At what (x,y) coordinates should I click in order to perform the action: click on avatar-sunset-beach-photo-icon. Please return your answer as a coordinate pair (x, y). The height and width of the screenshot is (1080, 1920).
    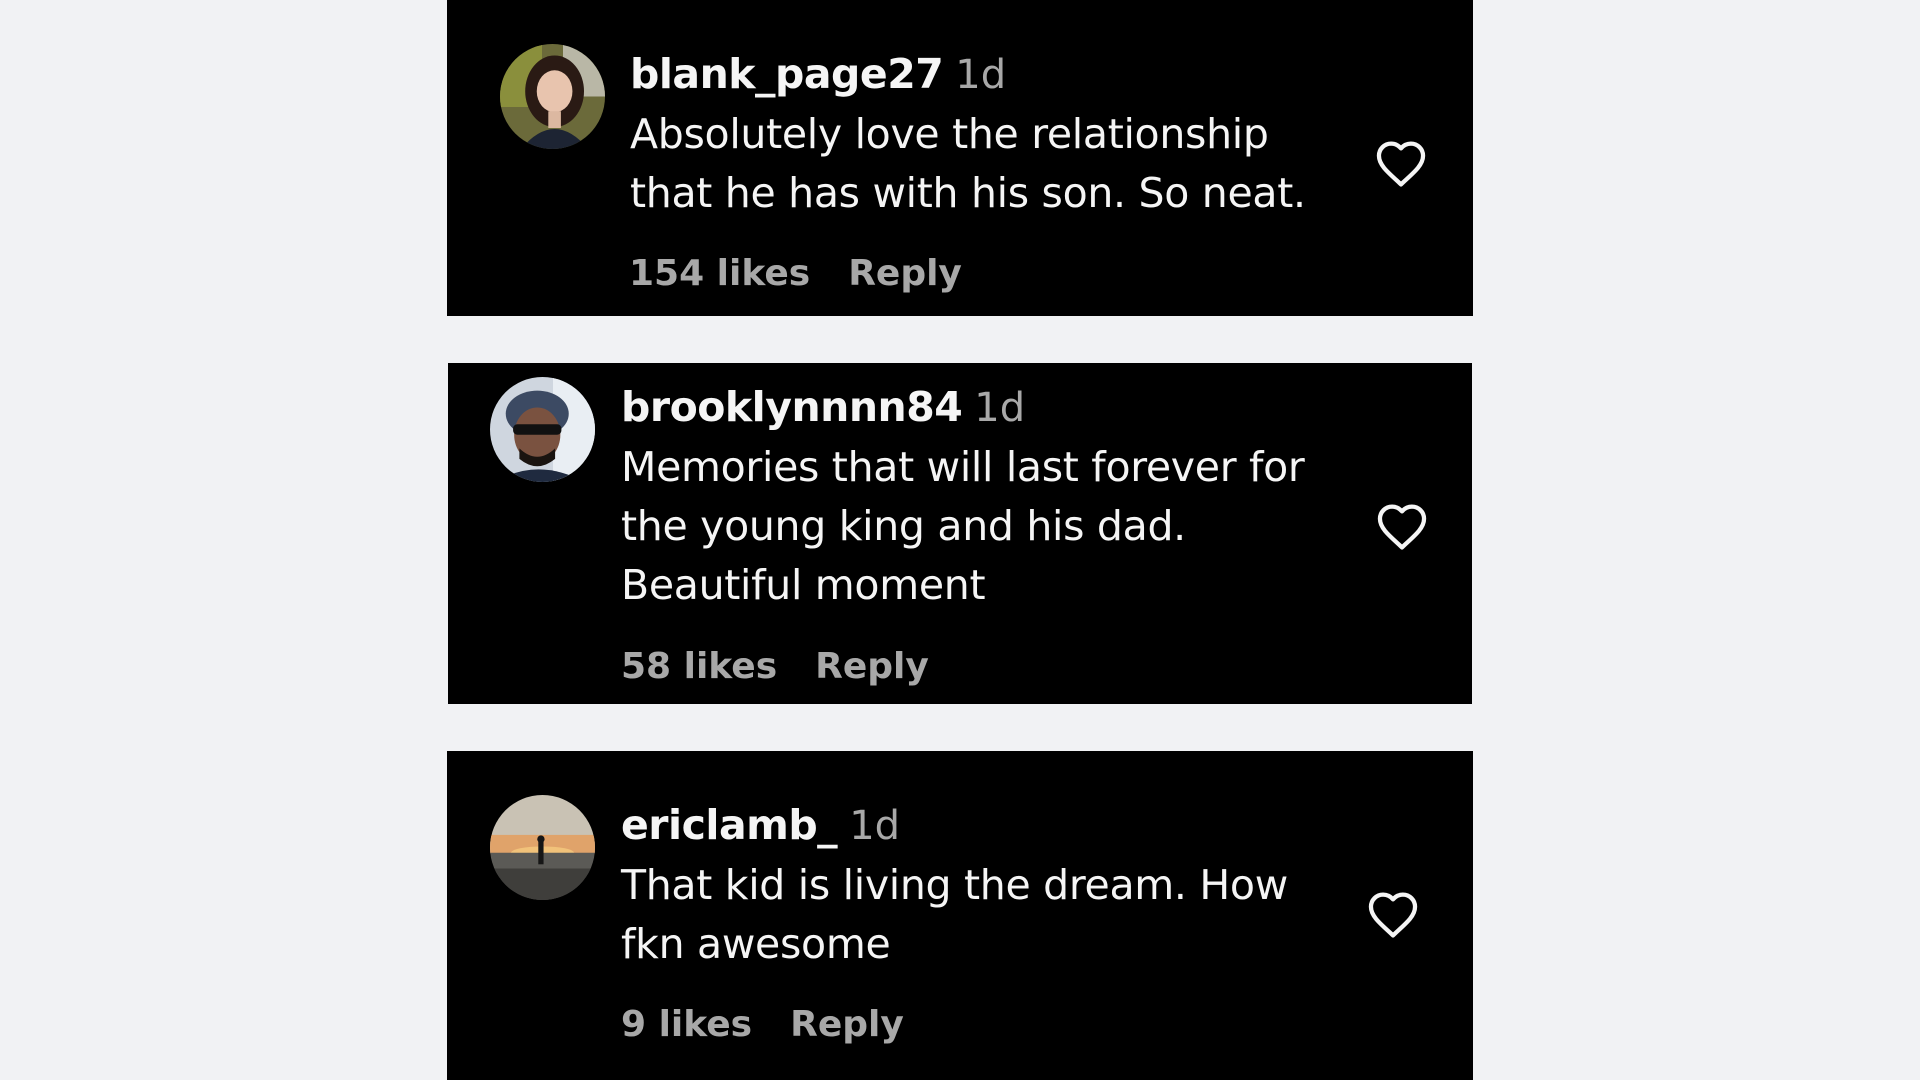
    Looking at the image, I should click on (542, 847).